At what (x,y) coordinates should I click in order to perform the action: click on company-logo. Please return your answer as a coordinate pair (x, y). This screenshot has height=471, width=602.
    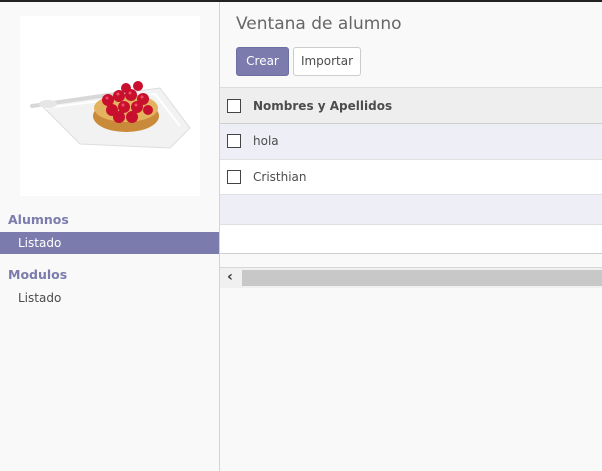
    Looking at the image, I should click on (110, 106).